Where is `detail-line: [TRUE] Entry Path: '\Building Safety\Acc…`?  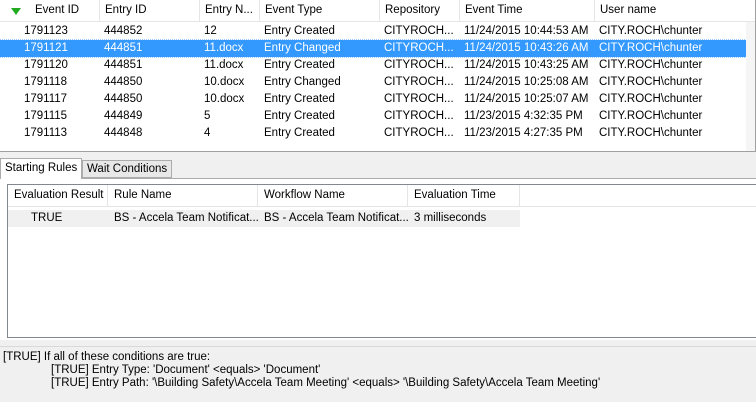
detail-line: [TRUE] Entry Path: '\Building Safety\Acc… is located at coordinates (326, 383).